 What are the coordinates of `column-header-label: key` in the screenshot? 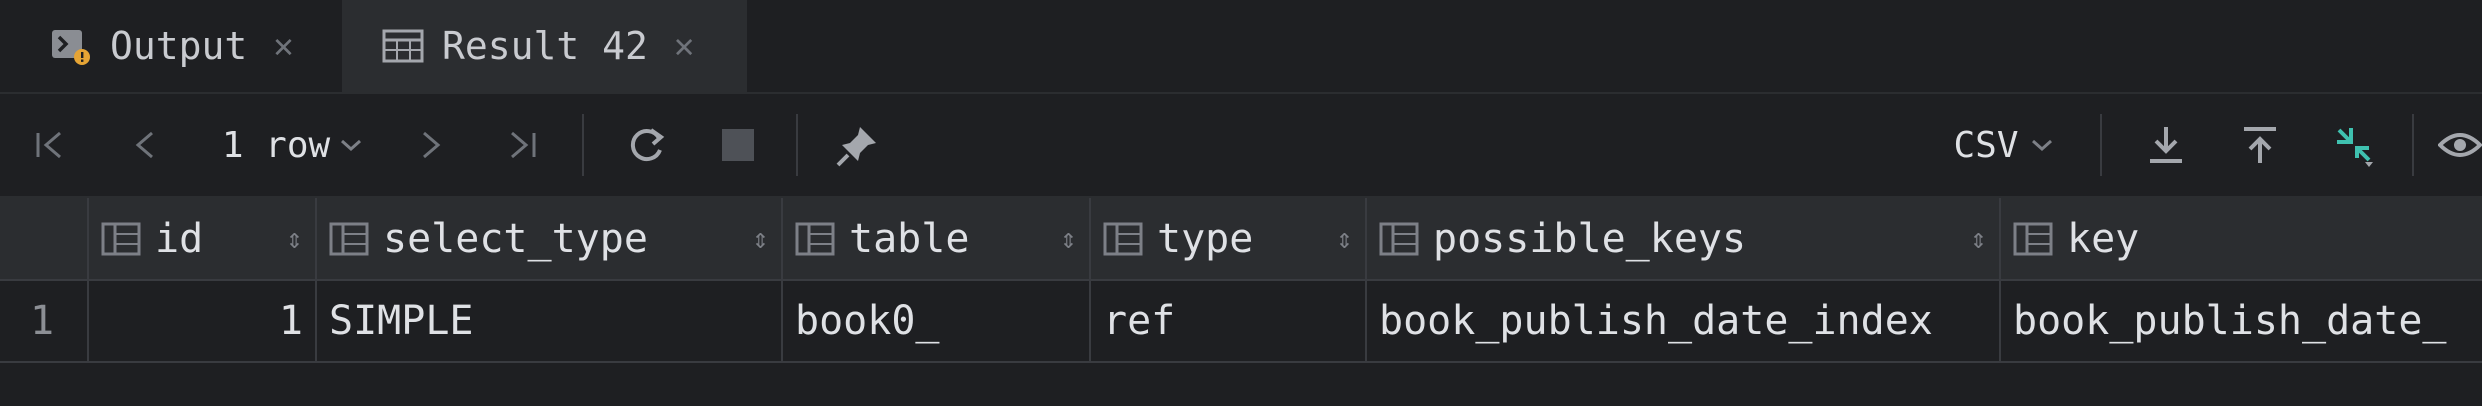 It's located at (2103, 238).